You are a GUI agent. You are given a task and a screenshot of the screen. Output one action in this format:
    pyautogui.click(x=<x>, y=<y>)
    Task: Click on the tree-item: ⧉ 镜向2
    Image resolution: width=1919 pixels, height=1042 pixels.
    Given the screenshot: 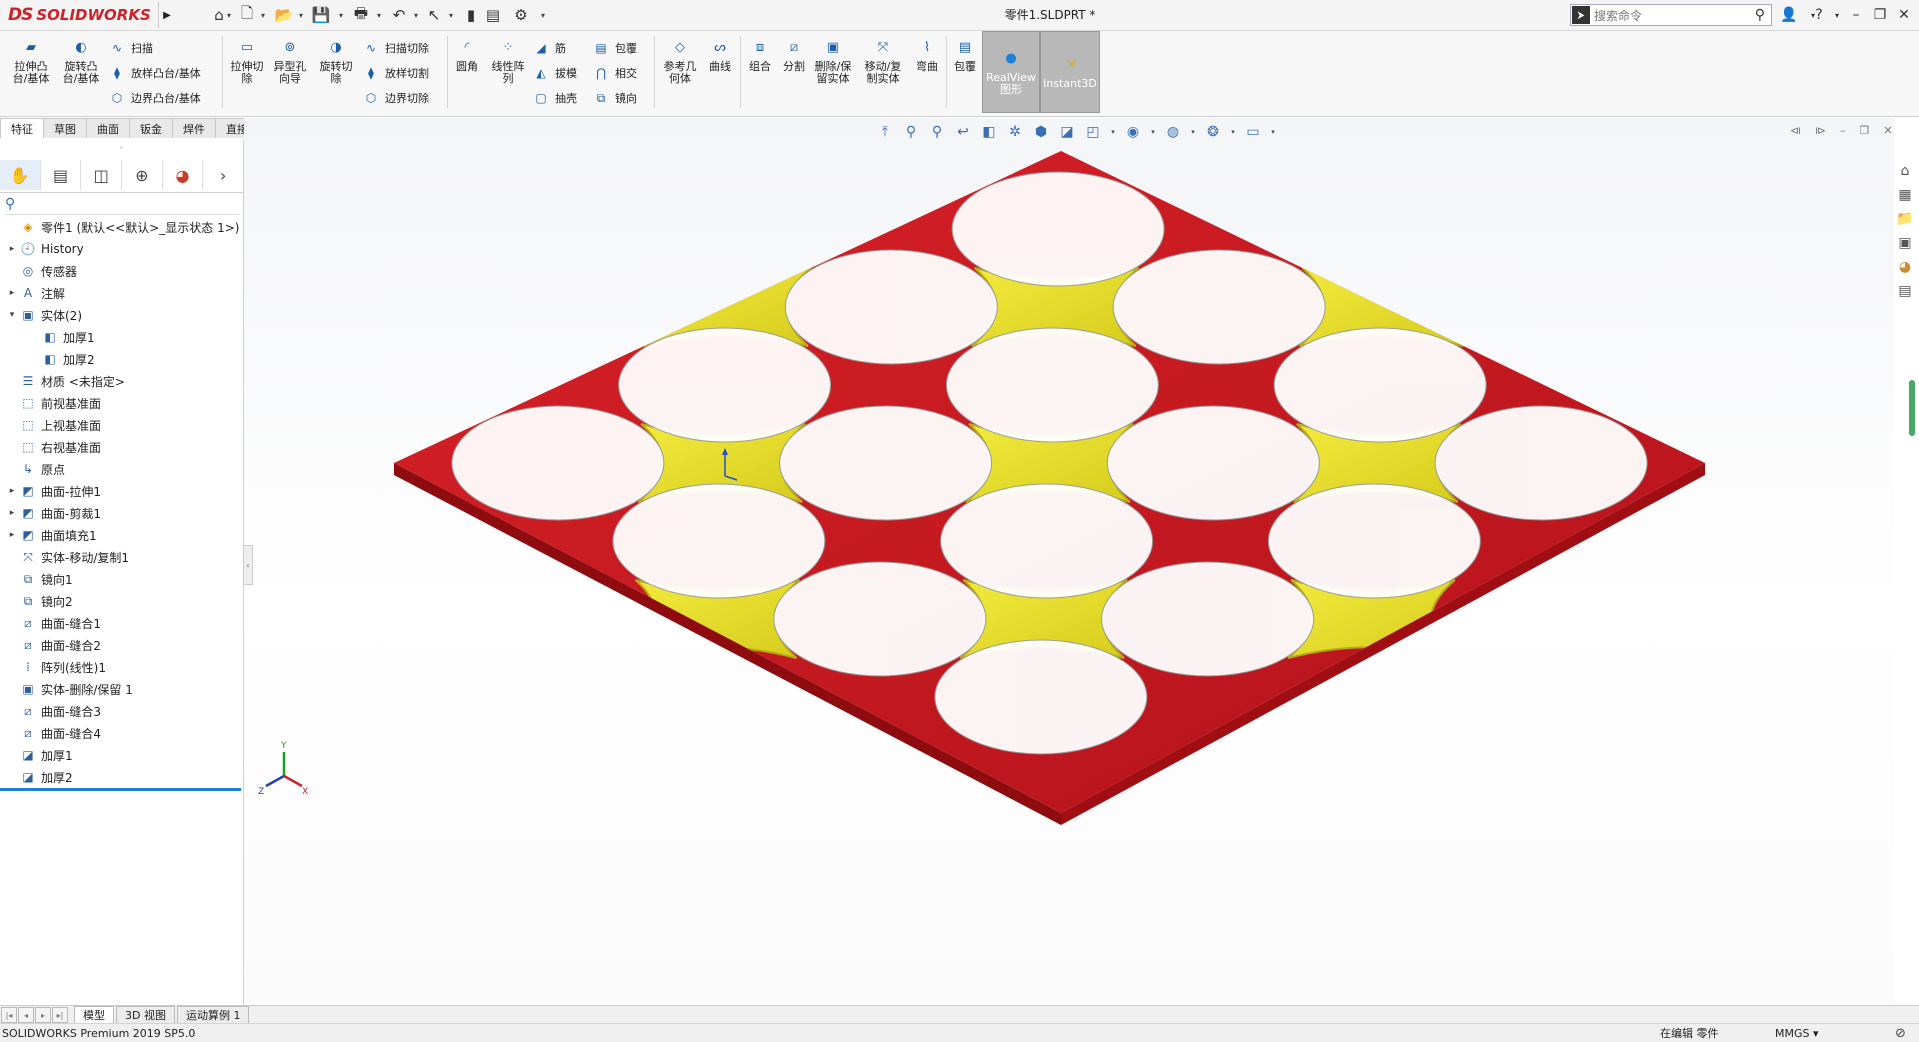 What is the action you would take?
    pyautogui.click(x=39, y=601)
    